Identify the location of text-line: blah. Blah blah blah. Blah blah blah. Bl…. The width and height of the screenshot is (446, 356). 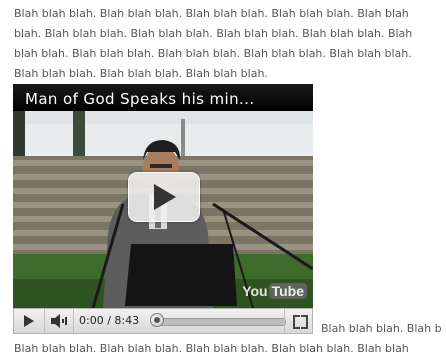
(213, 33).